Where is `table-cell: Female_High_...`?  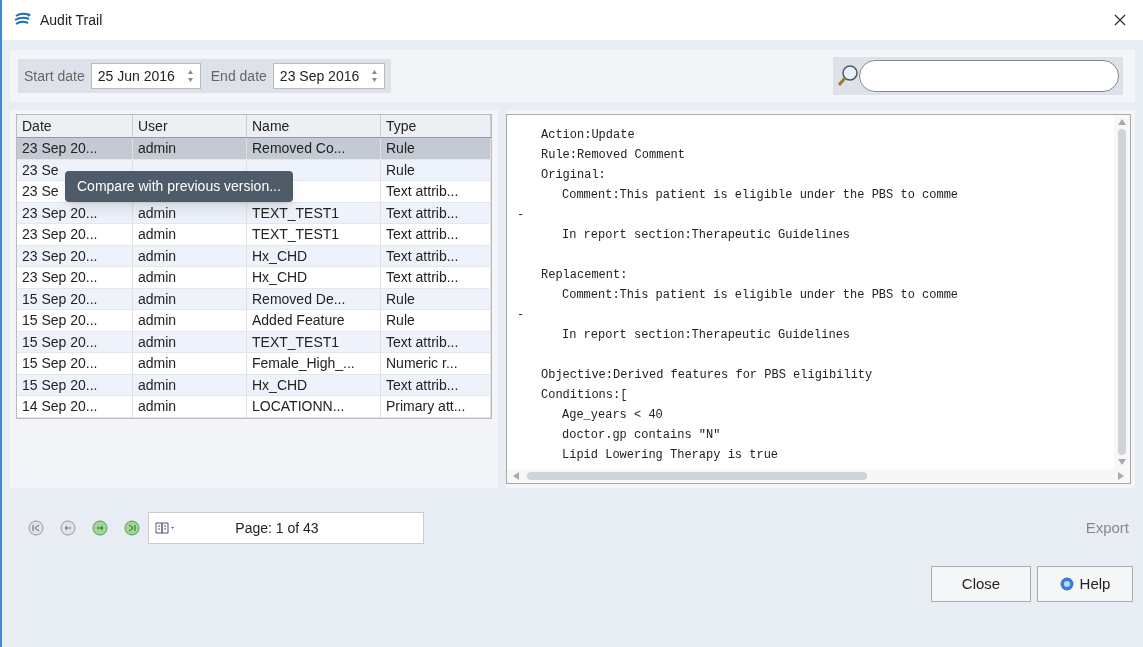 table-cell: Female_High_... is located at coordinates (303, 363).